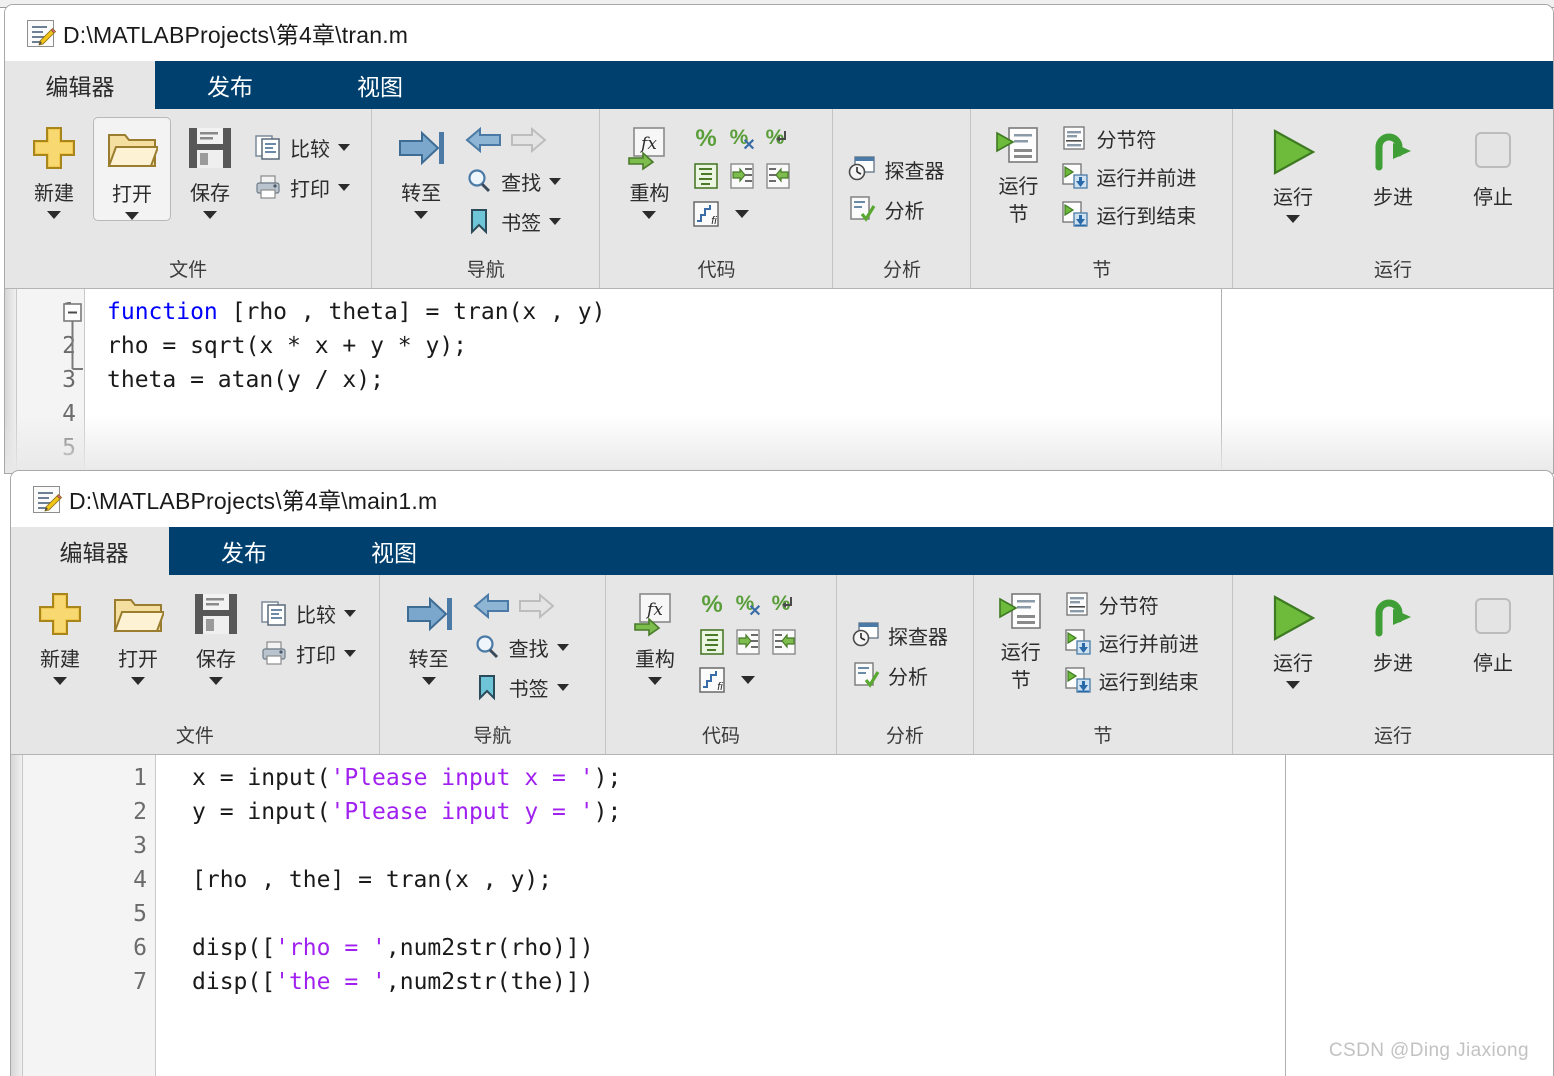  What do you see at coordinates (779, 85) in the screenshot?
I see `window1-tabstrip: 编辑器 发布 视图` at bounding box center [779, 85].